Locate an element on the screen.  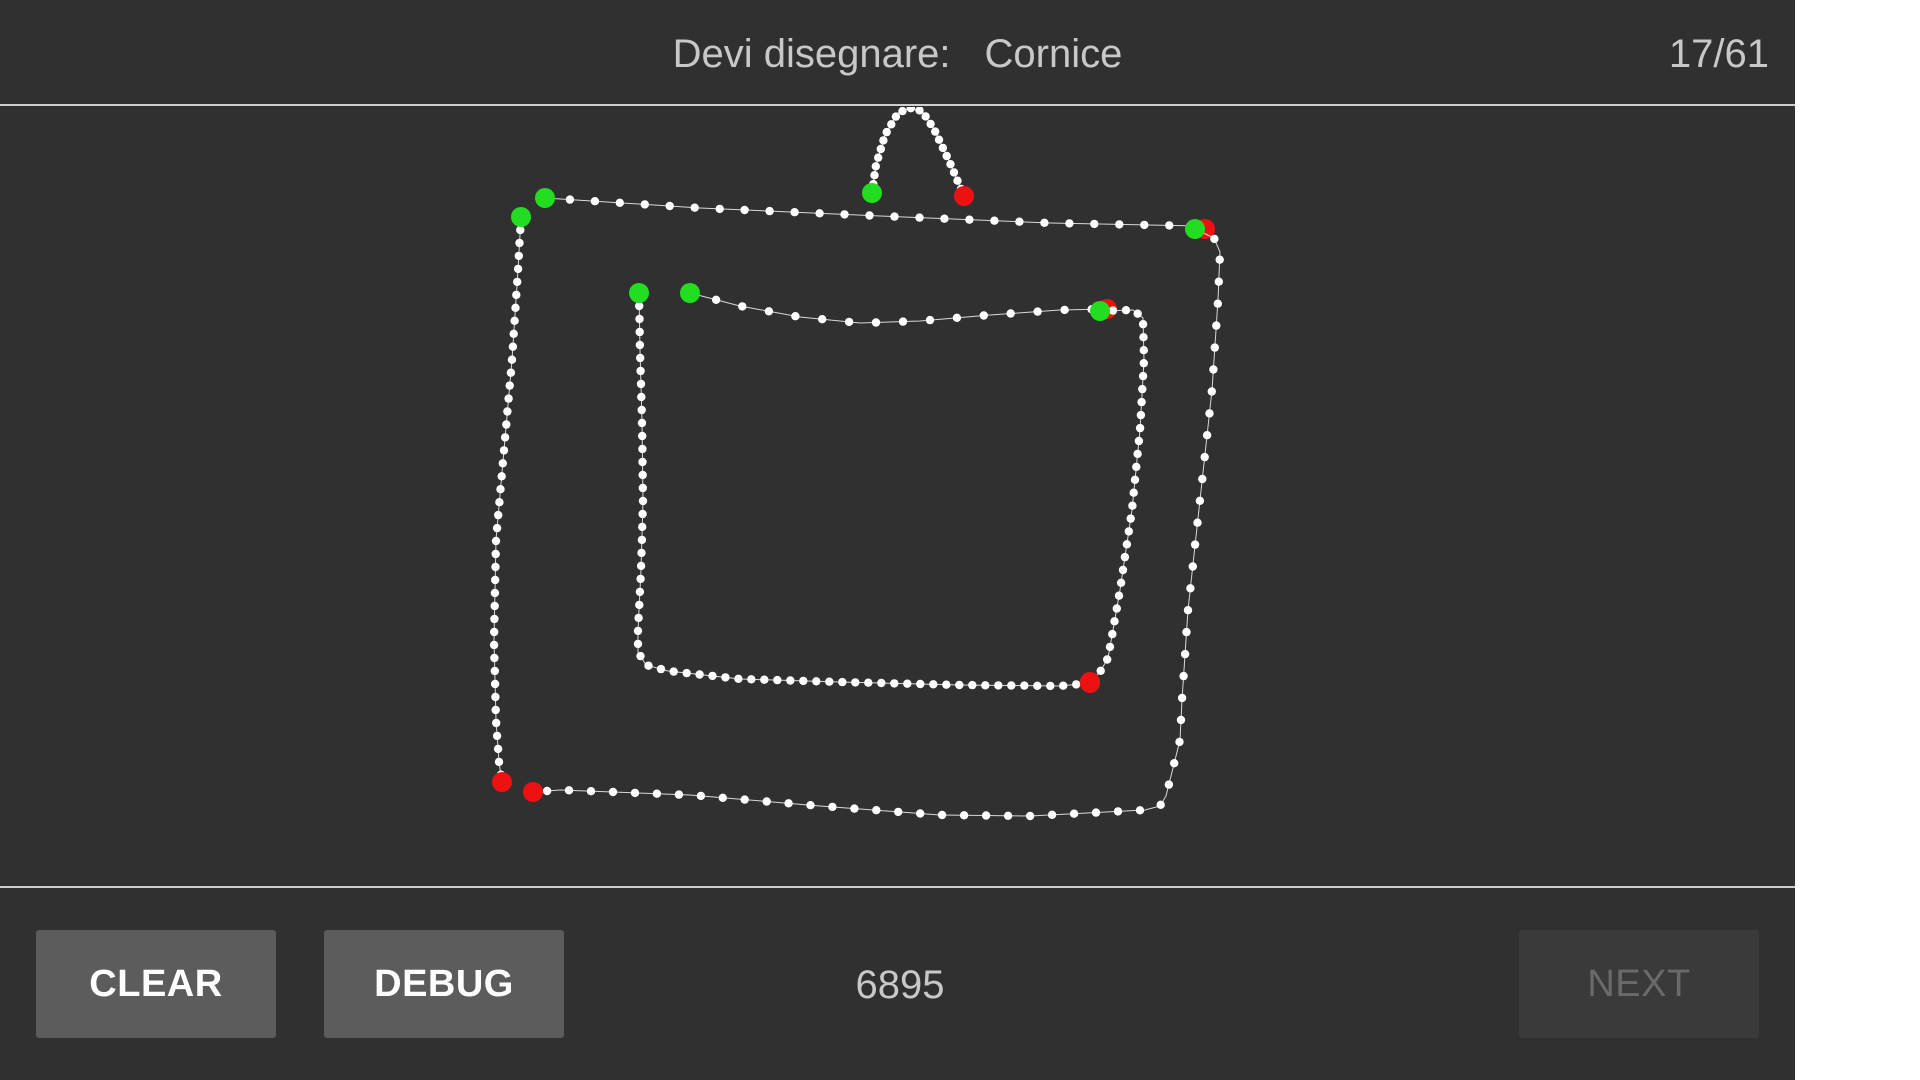
stroke-line is located at coordinates (864, 489).